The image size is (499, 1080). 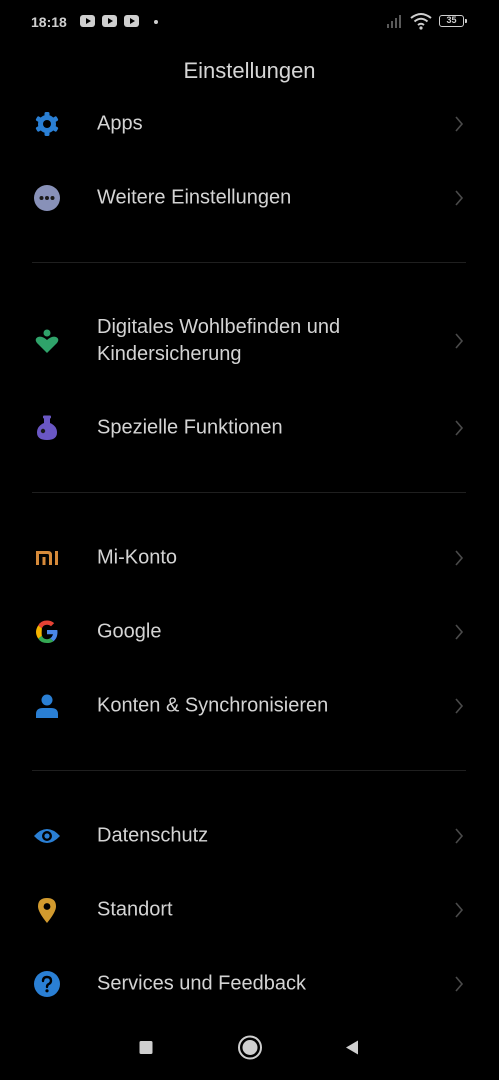 I want to click on settings-item-special-features: Spezielle Funktionen, so click(x=249, y=428).